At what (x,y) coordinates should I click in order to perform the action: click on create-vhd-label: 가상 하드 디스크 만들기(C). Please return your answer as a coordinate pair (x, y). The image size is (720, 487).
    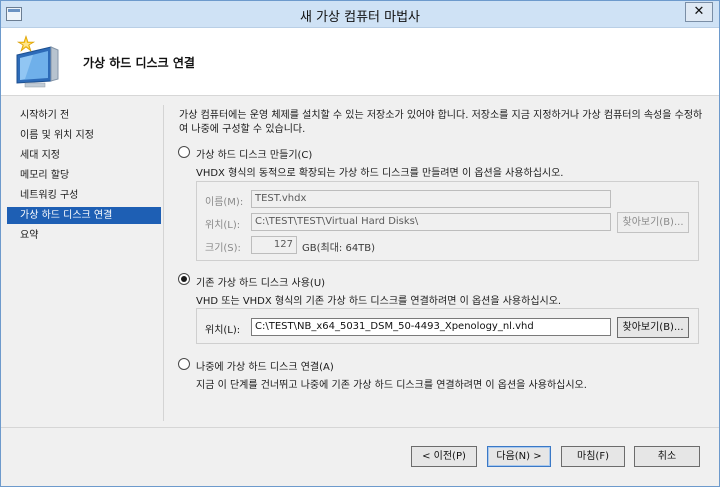
    Looking at the image, I should click on (254, 153).